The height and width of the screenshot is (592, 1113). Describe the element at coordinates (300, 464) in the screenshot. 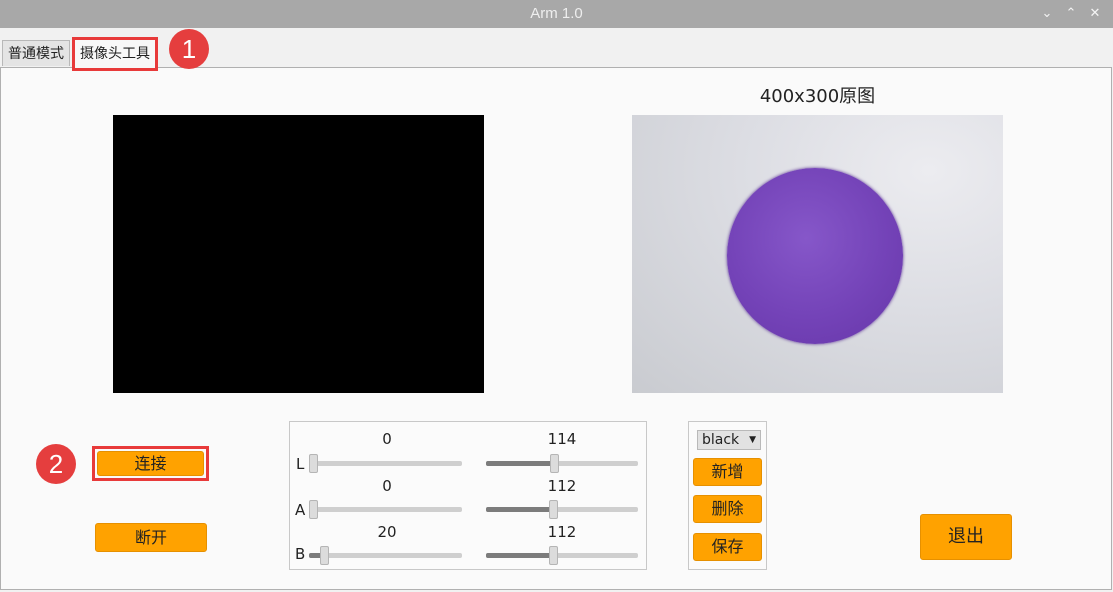

I see `l-label: L` at that location.